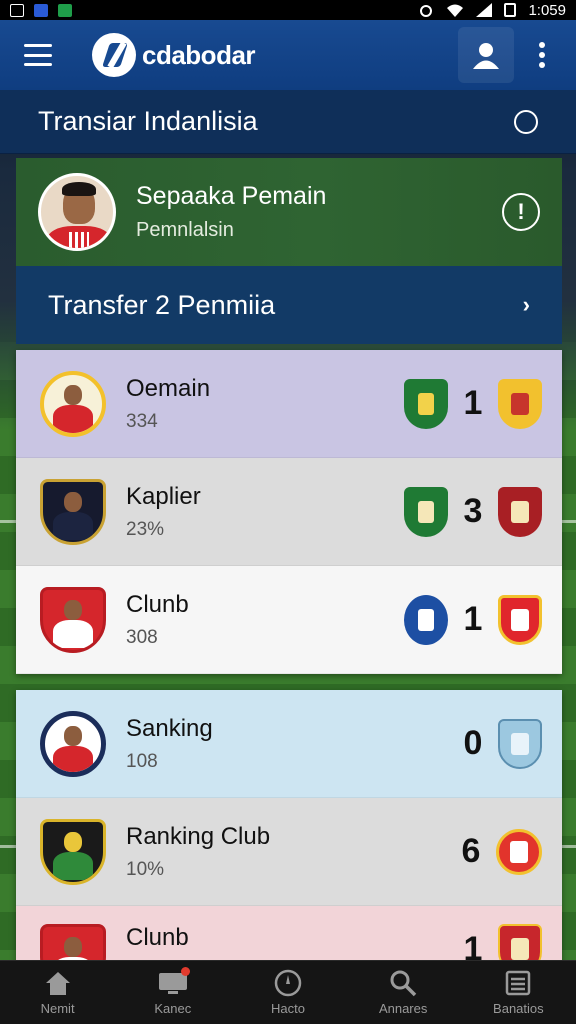 The width and height of the screenshot is (576, 1024). I want to click on more-options-icon, so click(542, 55).